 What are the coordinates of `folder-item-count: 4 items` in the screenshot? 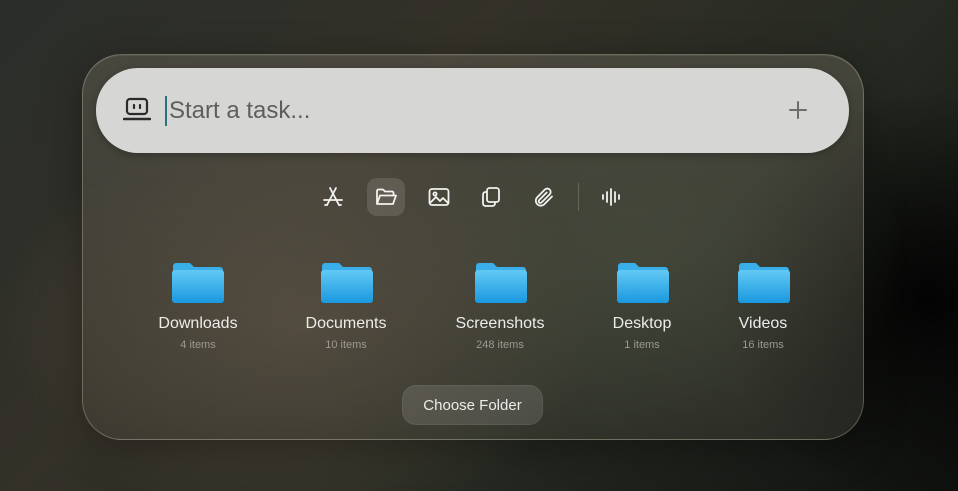 It's located at (198, 345).